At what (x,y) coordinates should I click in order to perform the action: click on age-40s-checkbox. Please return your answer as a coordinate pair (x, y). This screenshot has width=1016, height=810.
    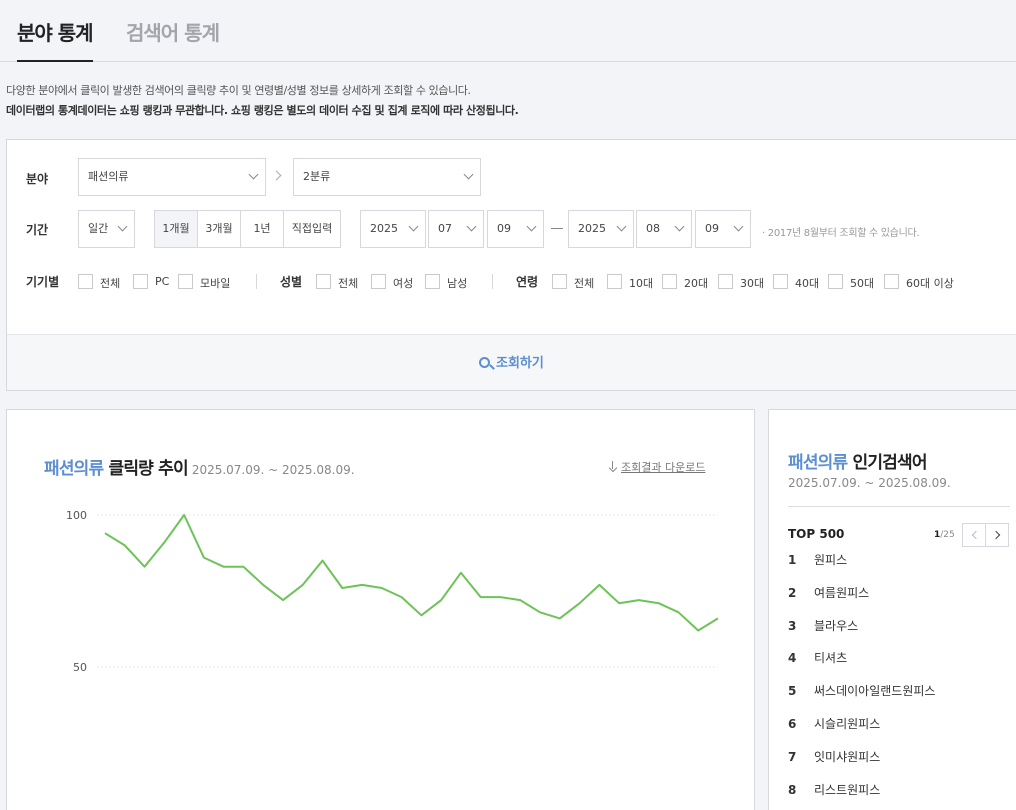
    Looking at the image, I should click on (780, 281).